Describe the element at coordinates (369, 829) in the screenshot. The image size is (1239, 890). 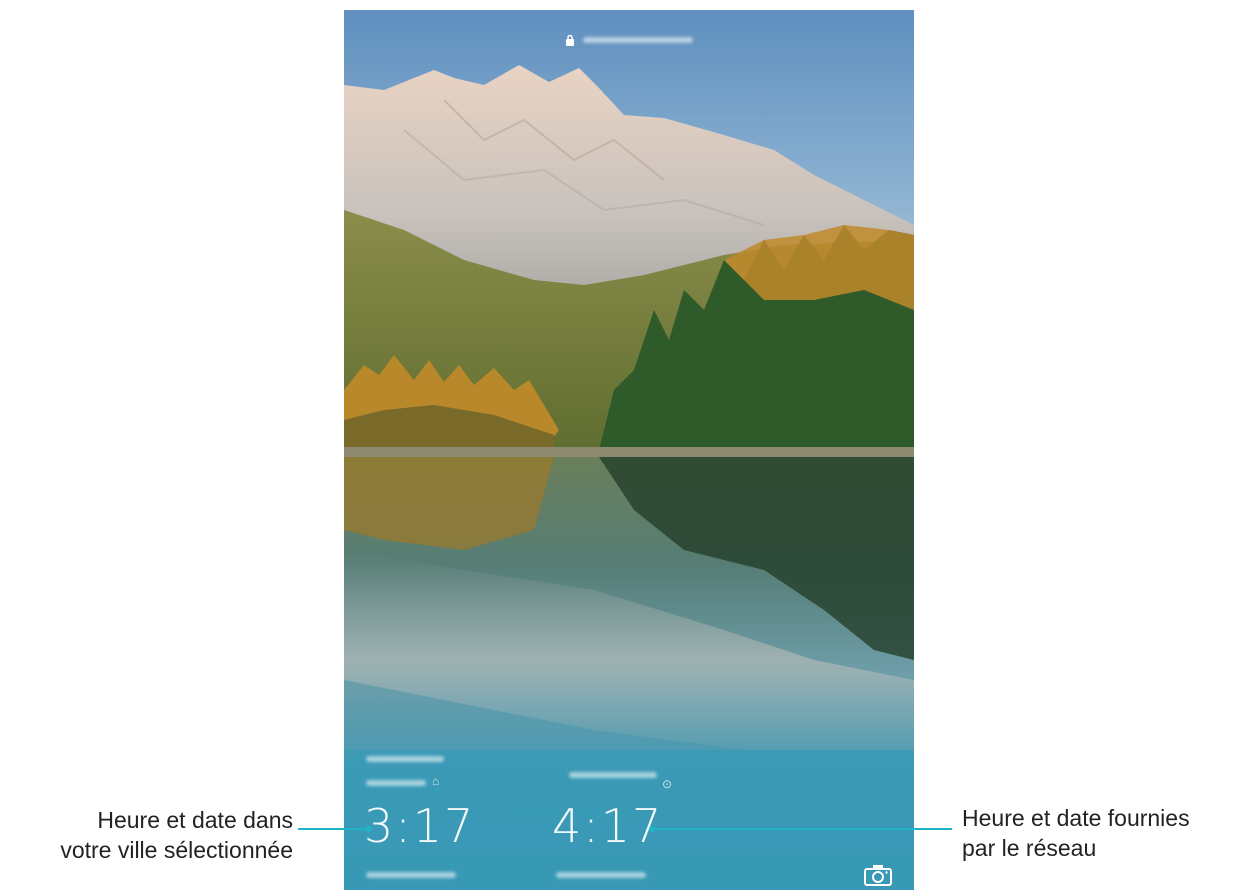
I see `leader-dot-left` at that location.